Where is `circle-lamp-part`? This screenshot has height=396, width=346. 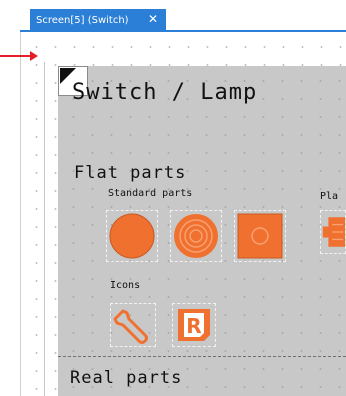
circle-lamp-part is located at coordinates (132, 236).